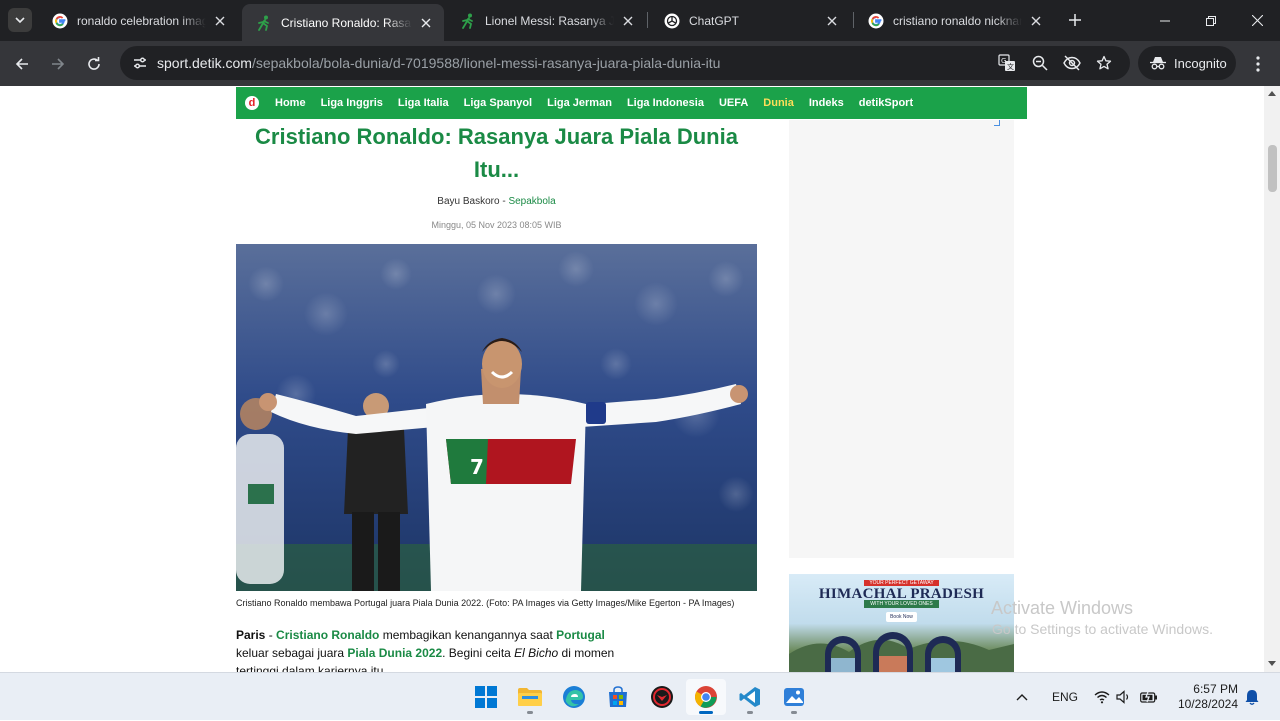  I want to click on new-tab-button, so click(1075, 20).